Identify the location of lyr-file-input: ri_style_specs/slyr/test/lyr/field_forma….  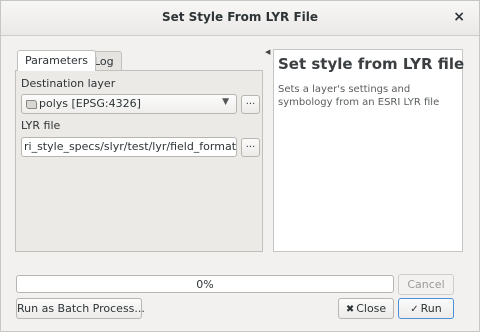
(129, 147).